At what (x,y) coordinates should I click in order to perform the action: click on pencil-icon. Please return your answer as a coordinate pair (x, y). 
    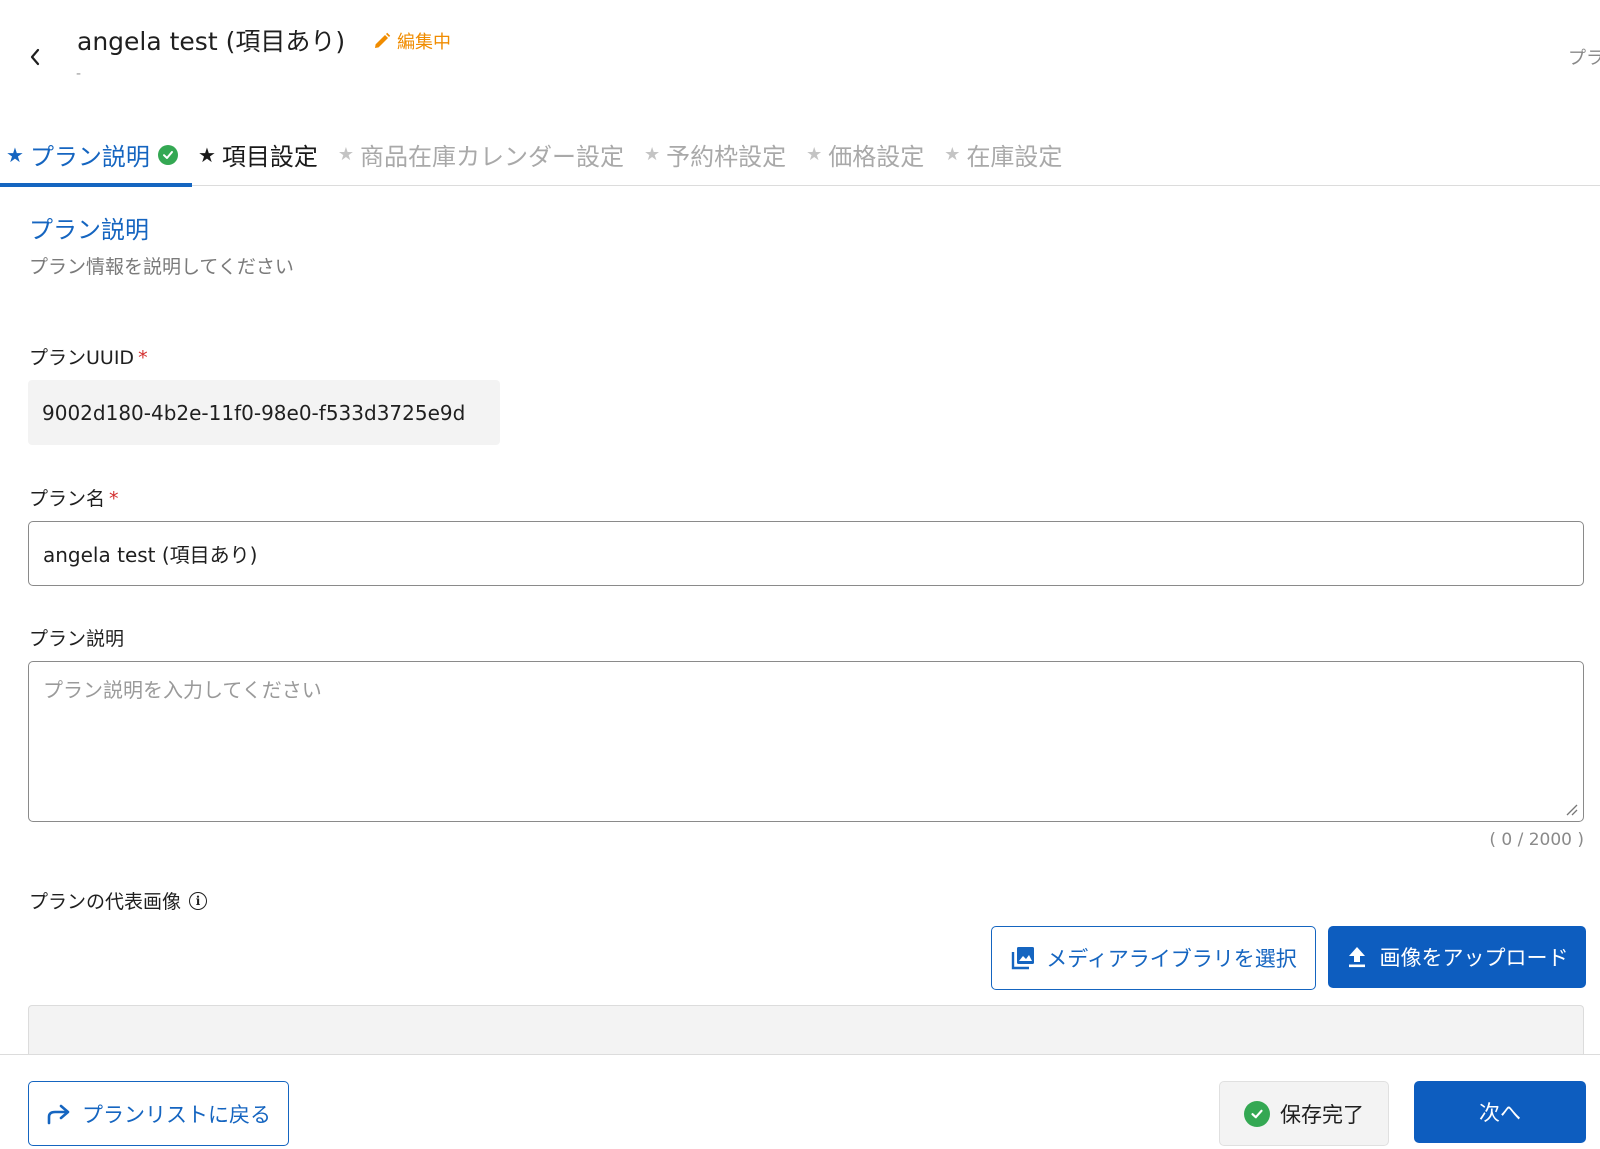
    Looking at the image, I should click on (383, 40).